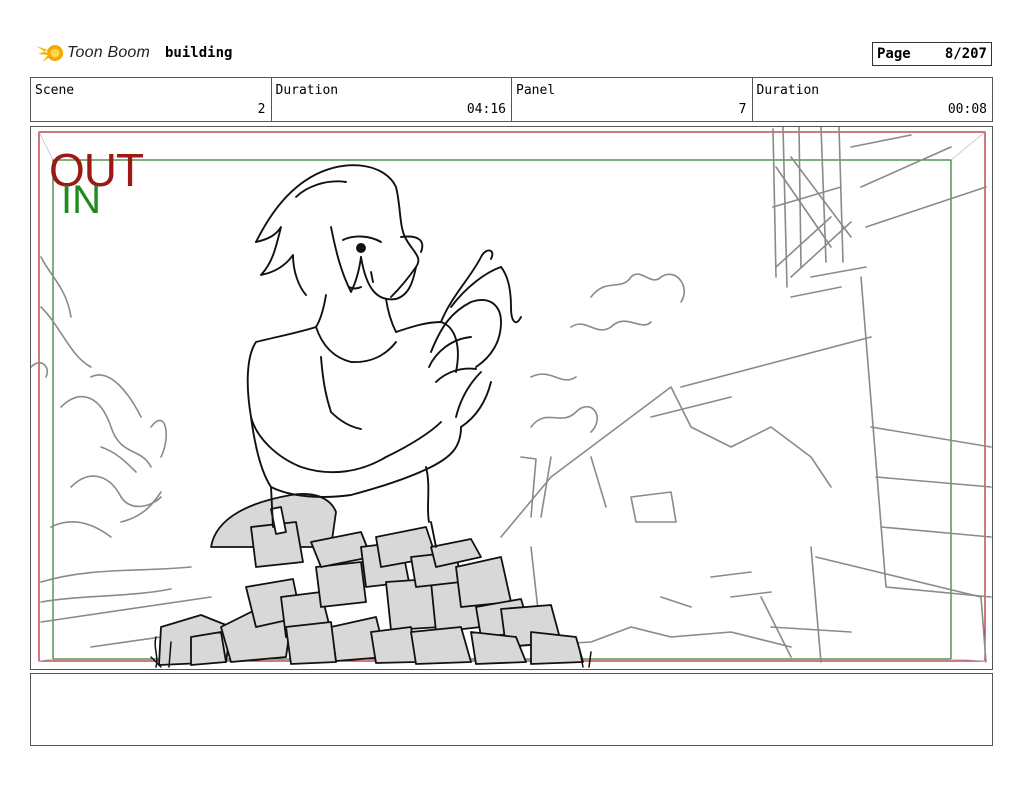 This screenshot has height=793, width=1024. I want to click on rubble-pile, so click(371, 579).